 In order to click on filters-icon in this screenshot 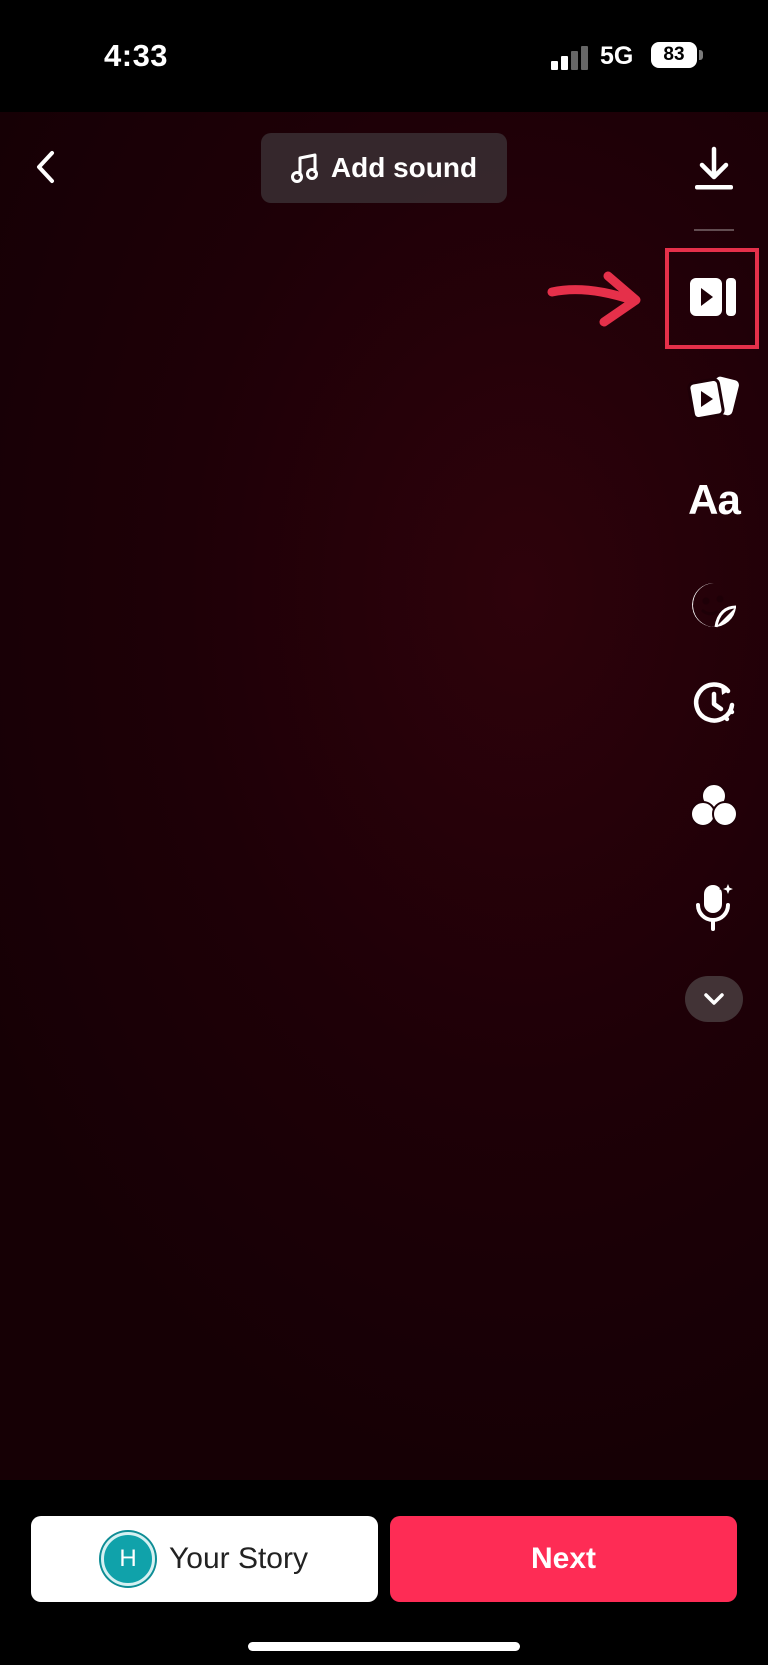, I will do `click(714, 805)`.